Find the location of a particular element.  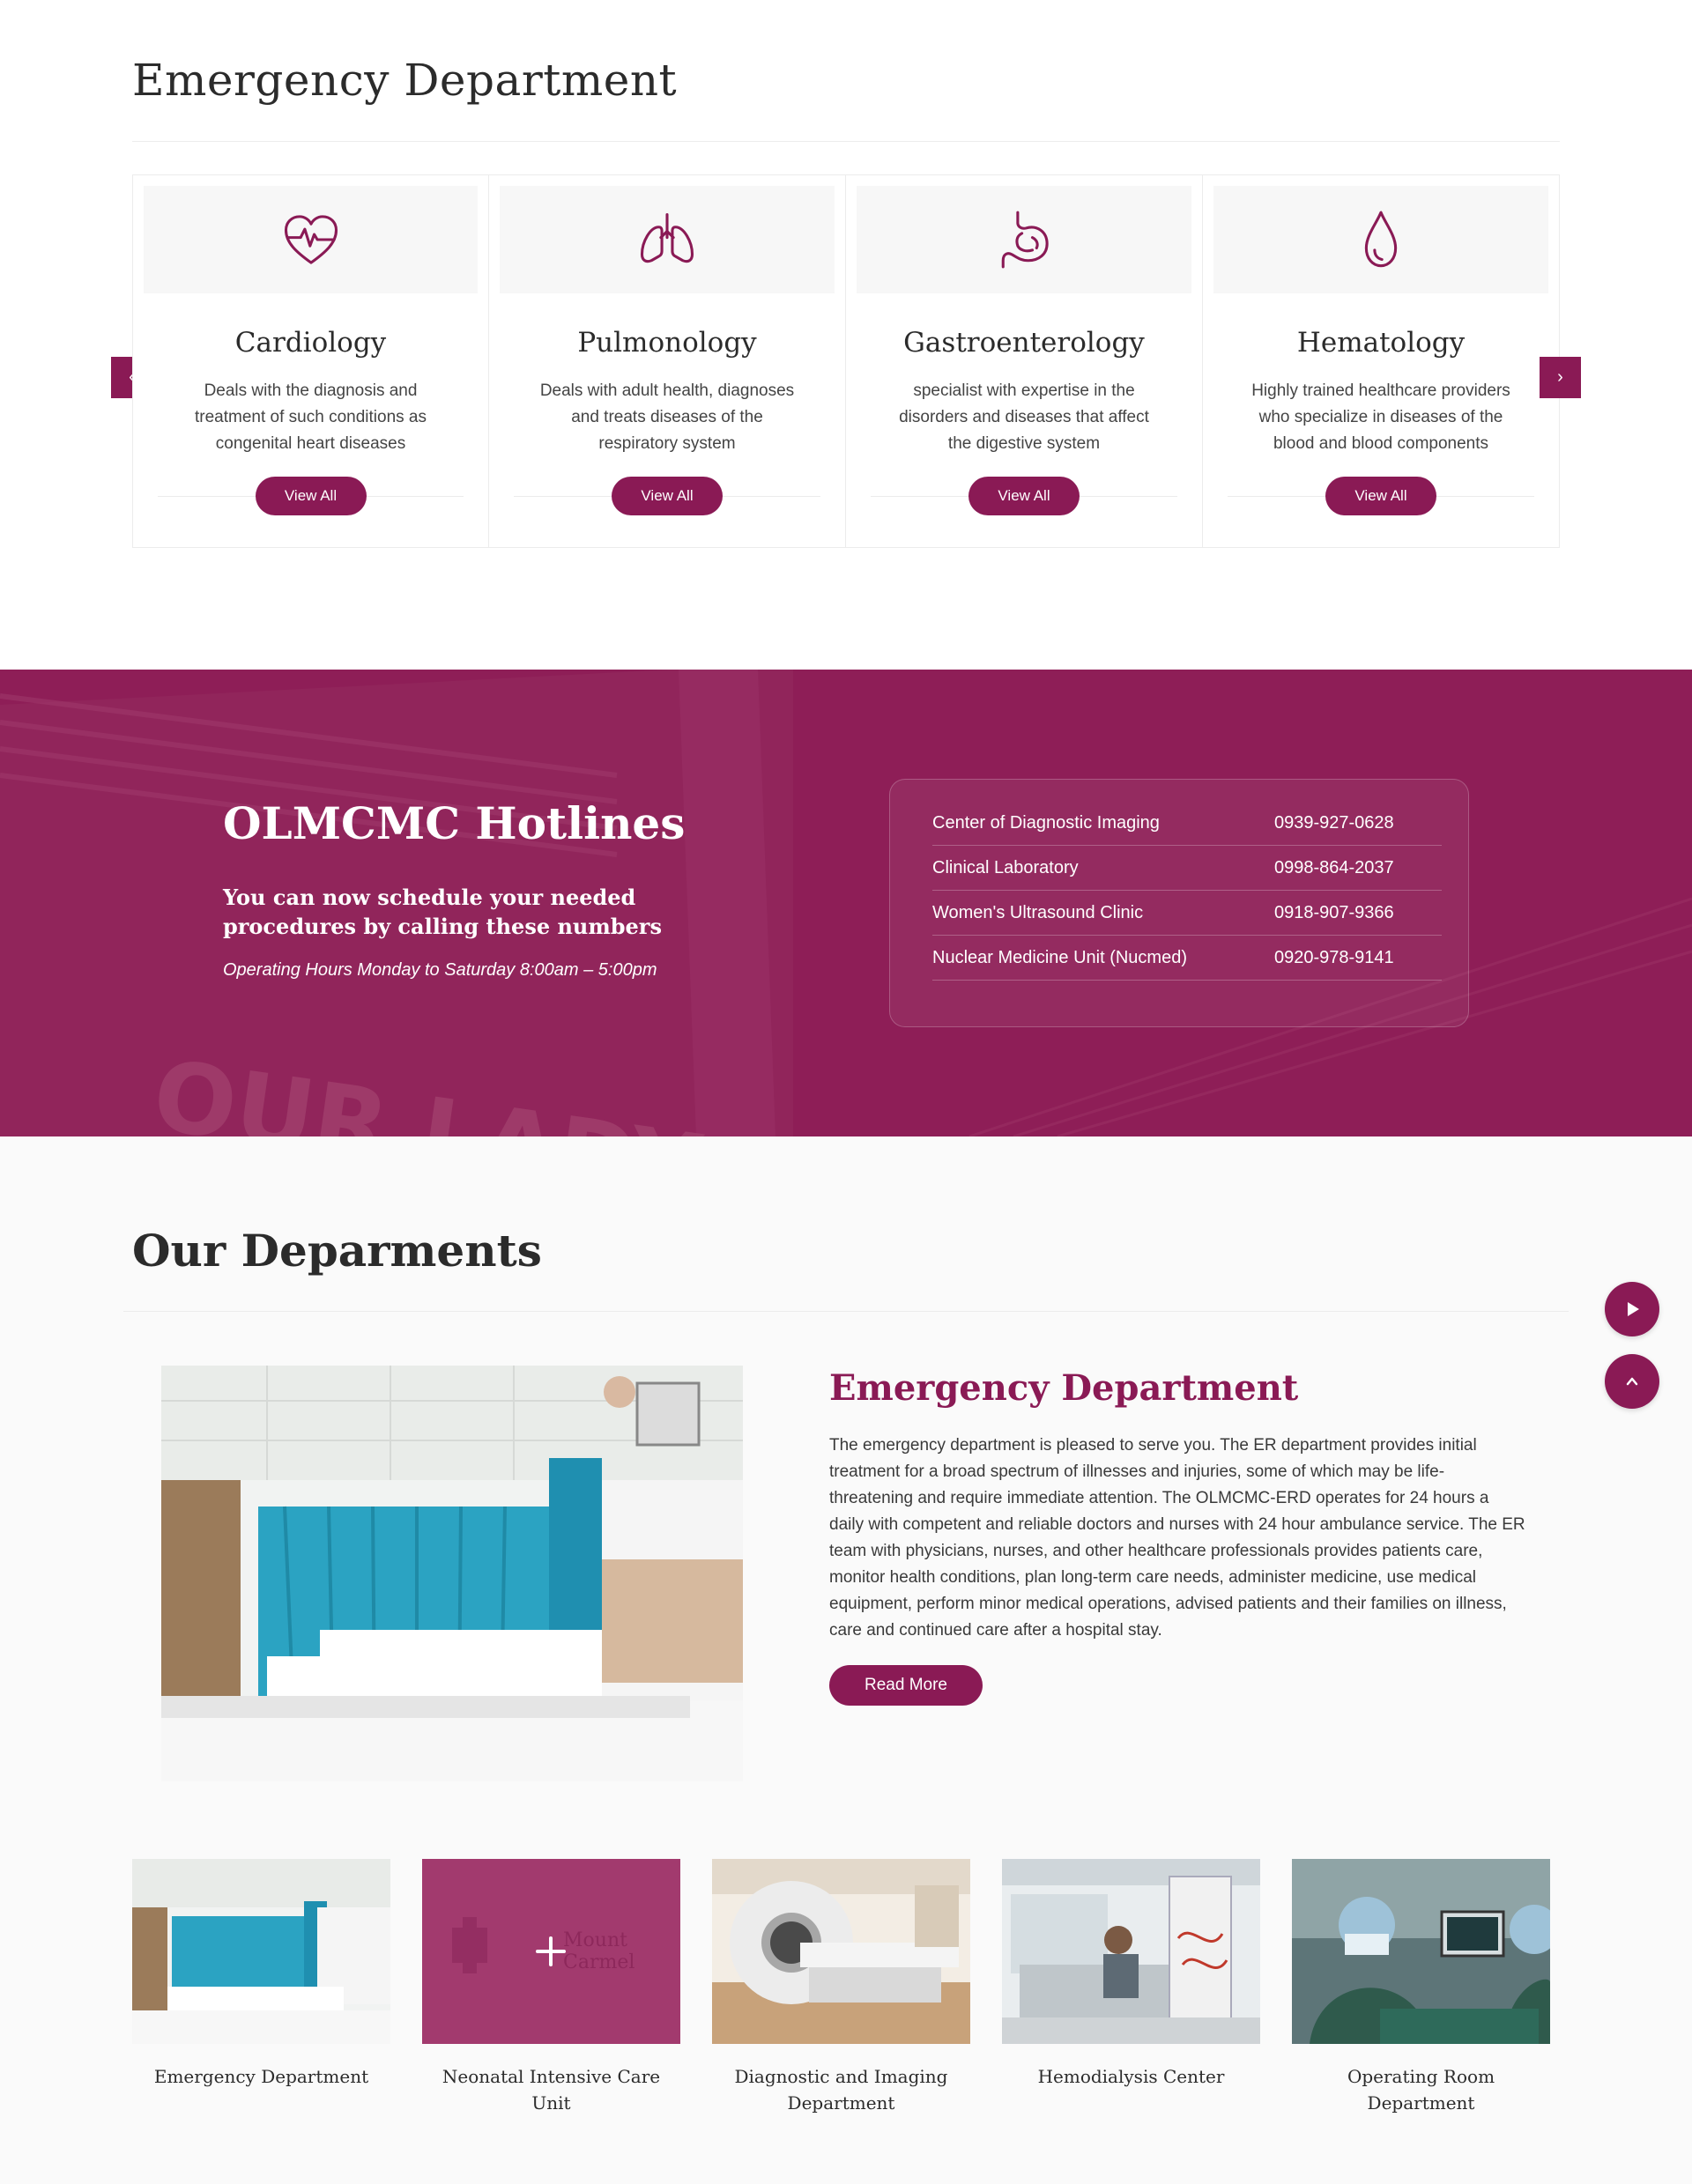

scroll-to-top-button is located at coordinates (1632, 1381).